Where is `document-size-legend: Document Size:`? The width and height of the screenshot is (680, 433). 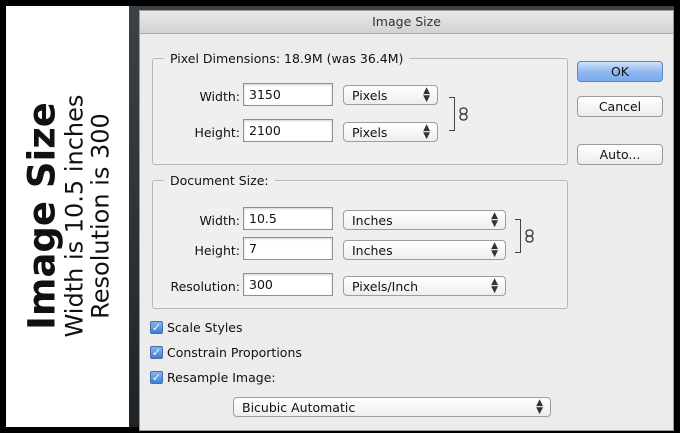
document-size-legend: Document Size: is located at coordinates (219, 180).